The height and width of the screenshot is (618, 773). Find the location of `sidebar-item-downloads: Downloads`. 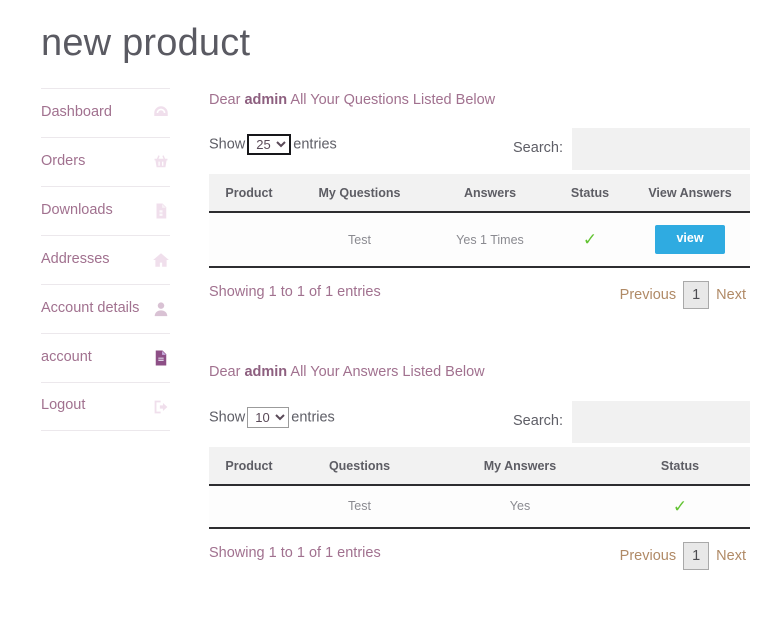

sidebar-item-downloads: Downloads is located at coordinates (105, 210).